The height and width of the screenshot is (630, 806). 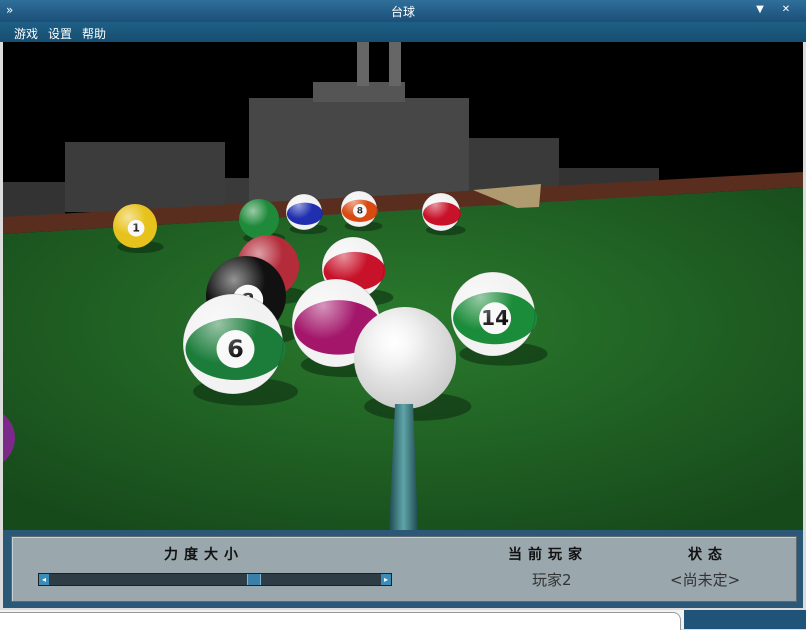 What do you see at coordinates (340, 621) in the screenshot?
I see `status-bar` at bounding box center [340, 621].